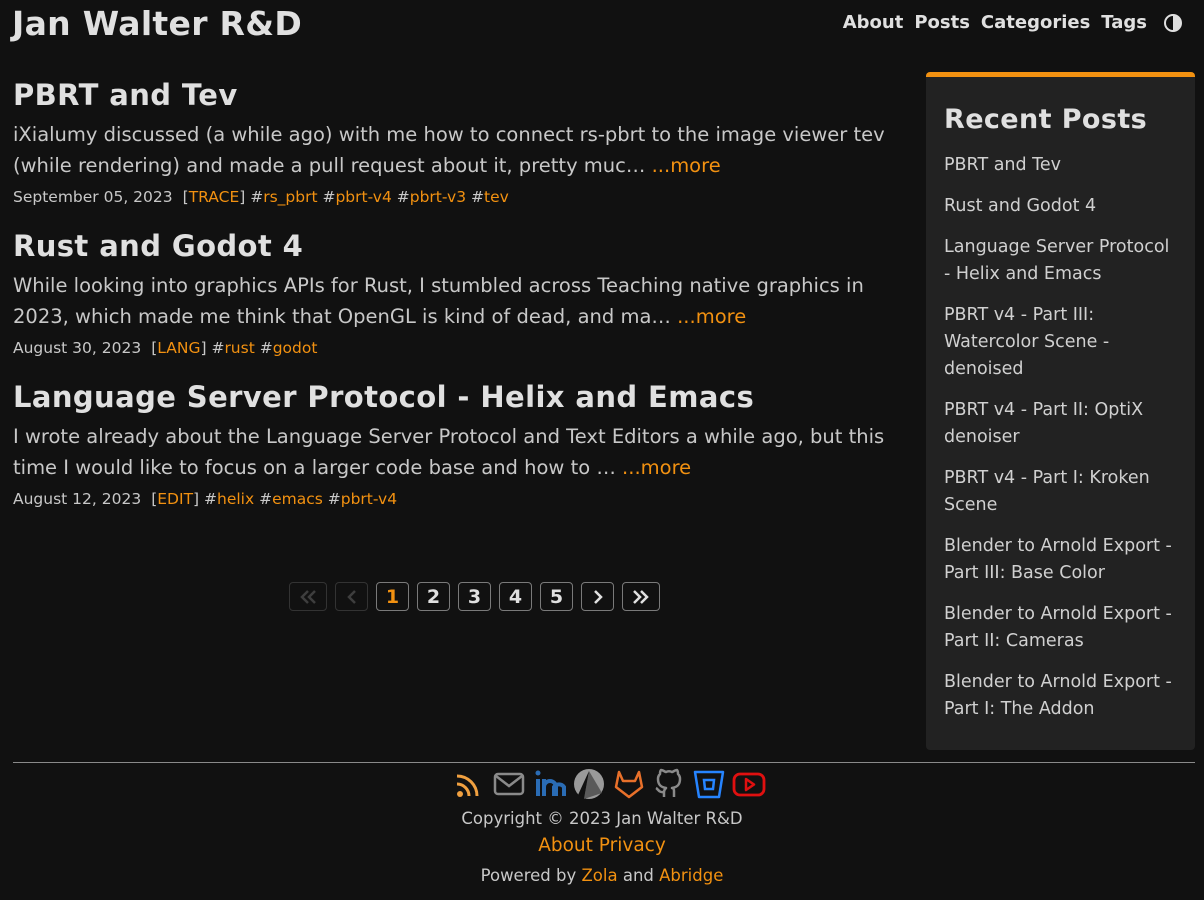  What do you see at coordinates (509, 784) in the screenshot?
I see `email-icon` at bounding box center [509, 784].